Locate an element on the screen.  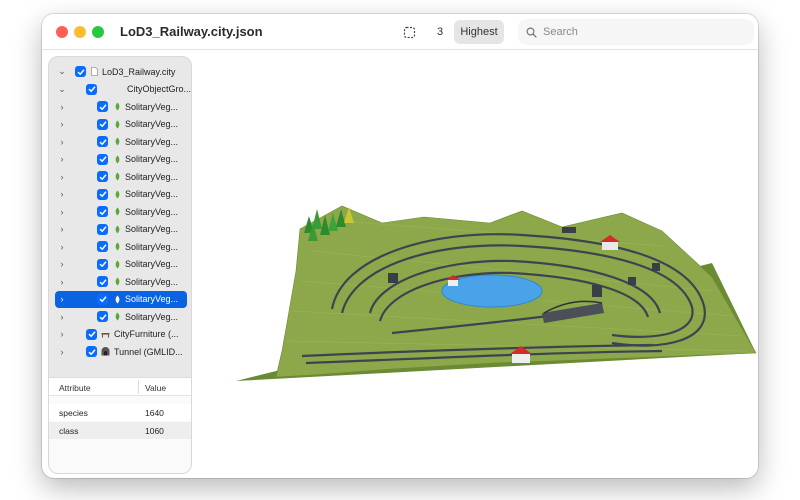
lod-level-number: 3 is located at coordinates (440, 32).